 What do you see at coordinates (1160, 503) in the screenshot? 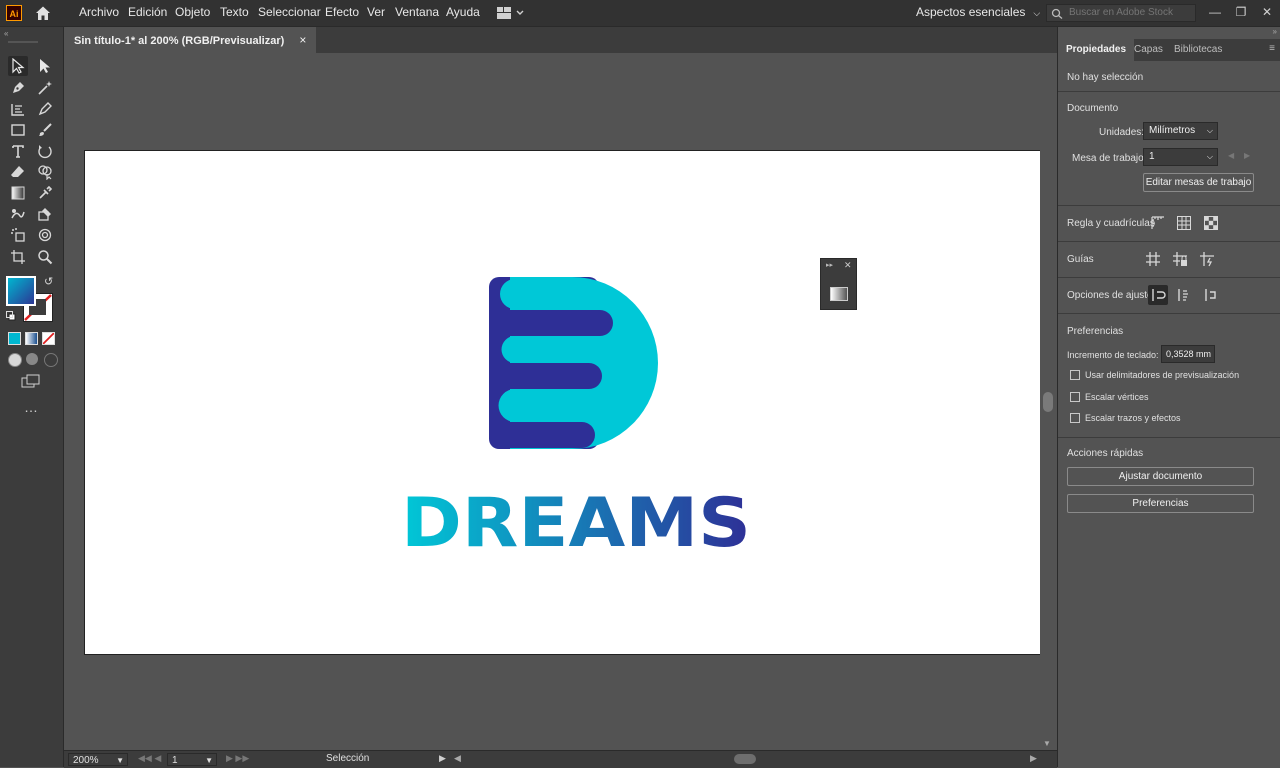
I see `preferences-button: Preferencias` at bounding box center [1160, 503].